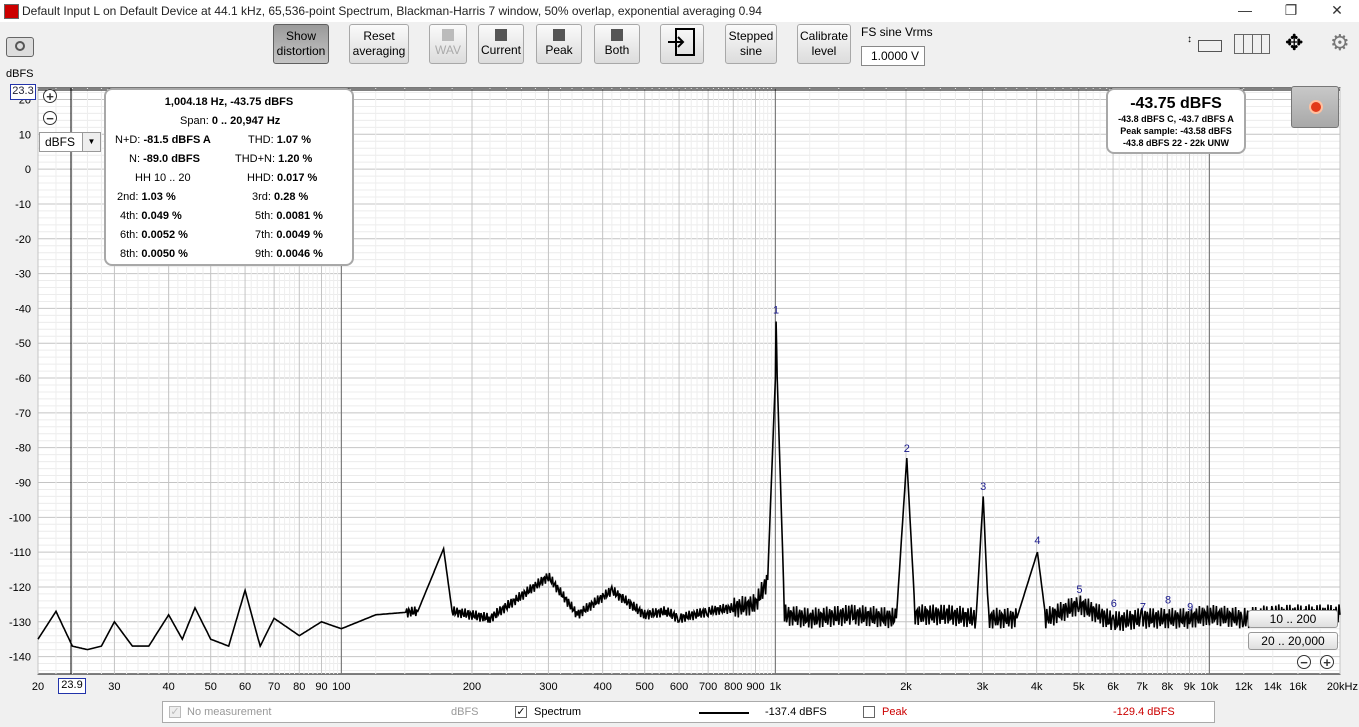 This screenshot has height=727, width=1359. I want to click on layout-icon, so click(1252, 44).